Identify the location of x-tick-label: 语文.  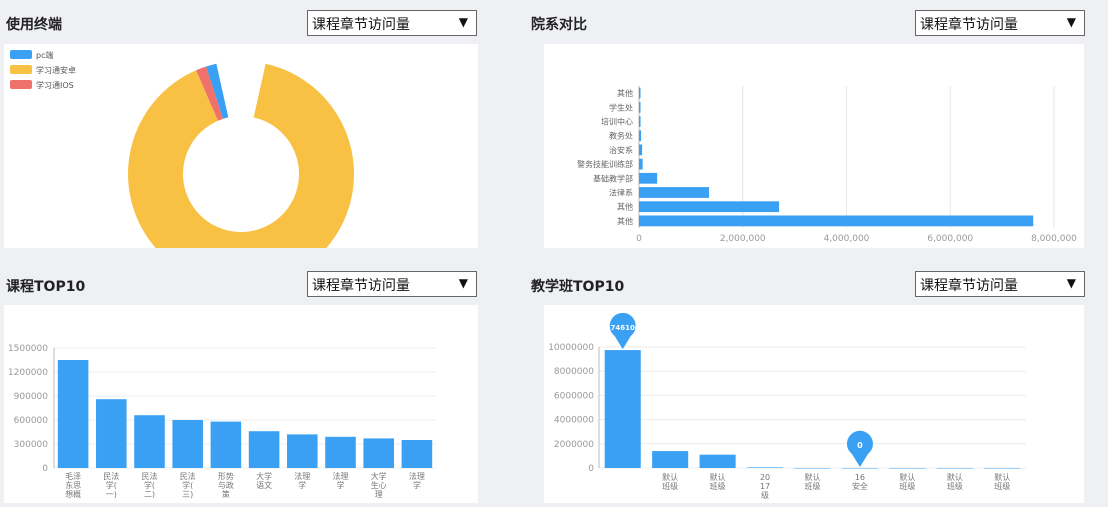
(264, 485).